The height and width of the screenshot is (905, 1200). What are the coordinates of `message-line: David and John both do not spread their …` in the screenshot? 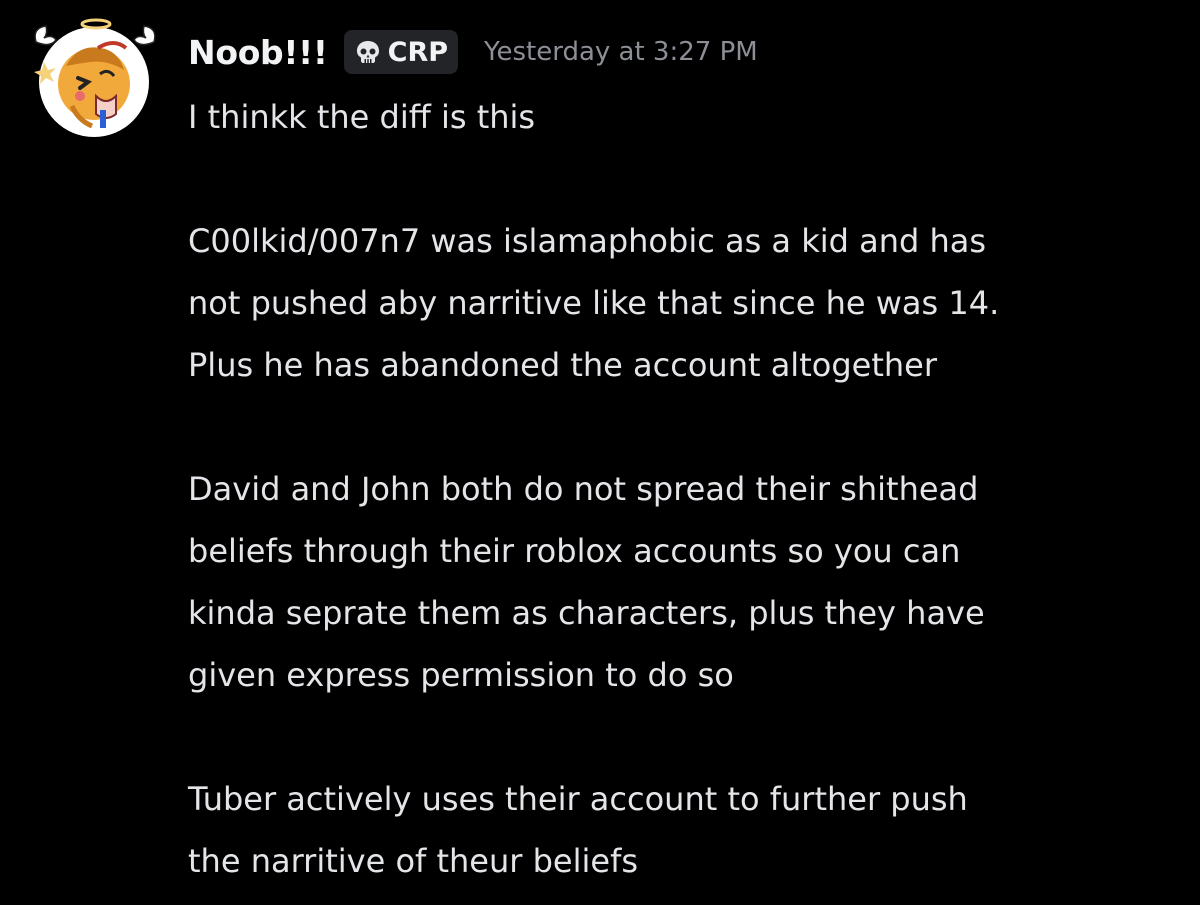 It's located at (583, 489).